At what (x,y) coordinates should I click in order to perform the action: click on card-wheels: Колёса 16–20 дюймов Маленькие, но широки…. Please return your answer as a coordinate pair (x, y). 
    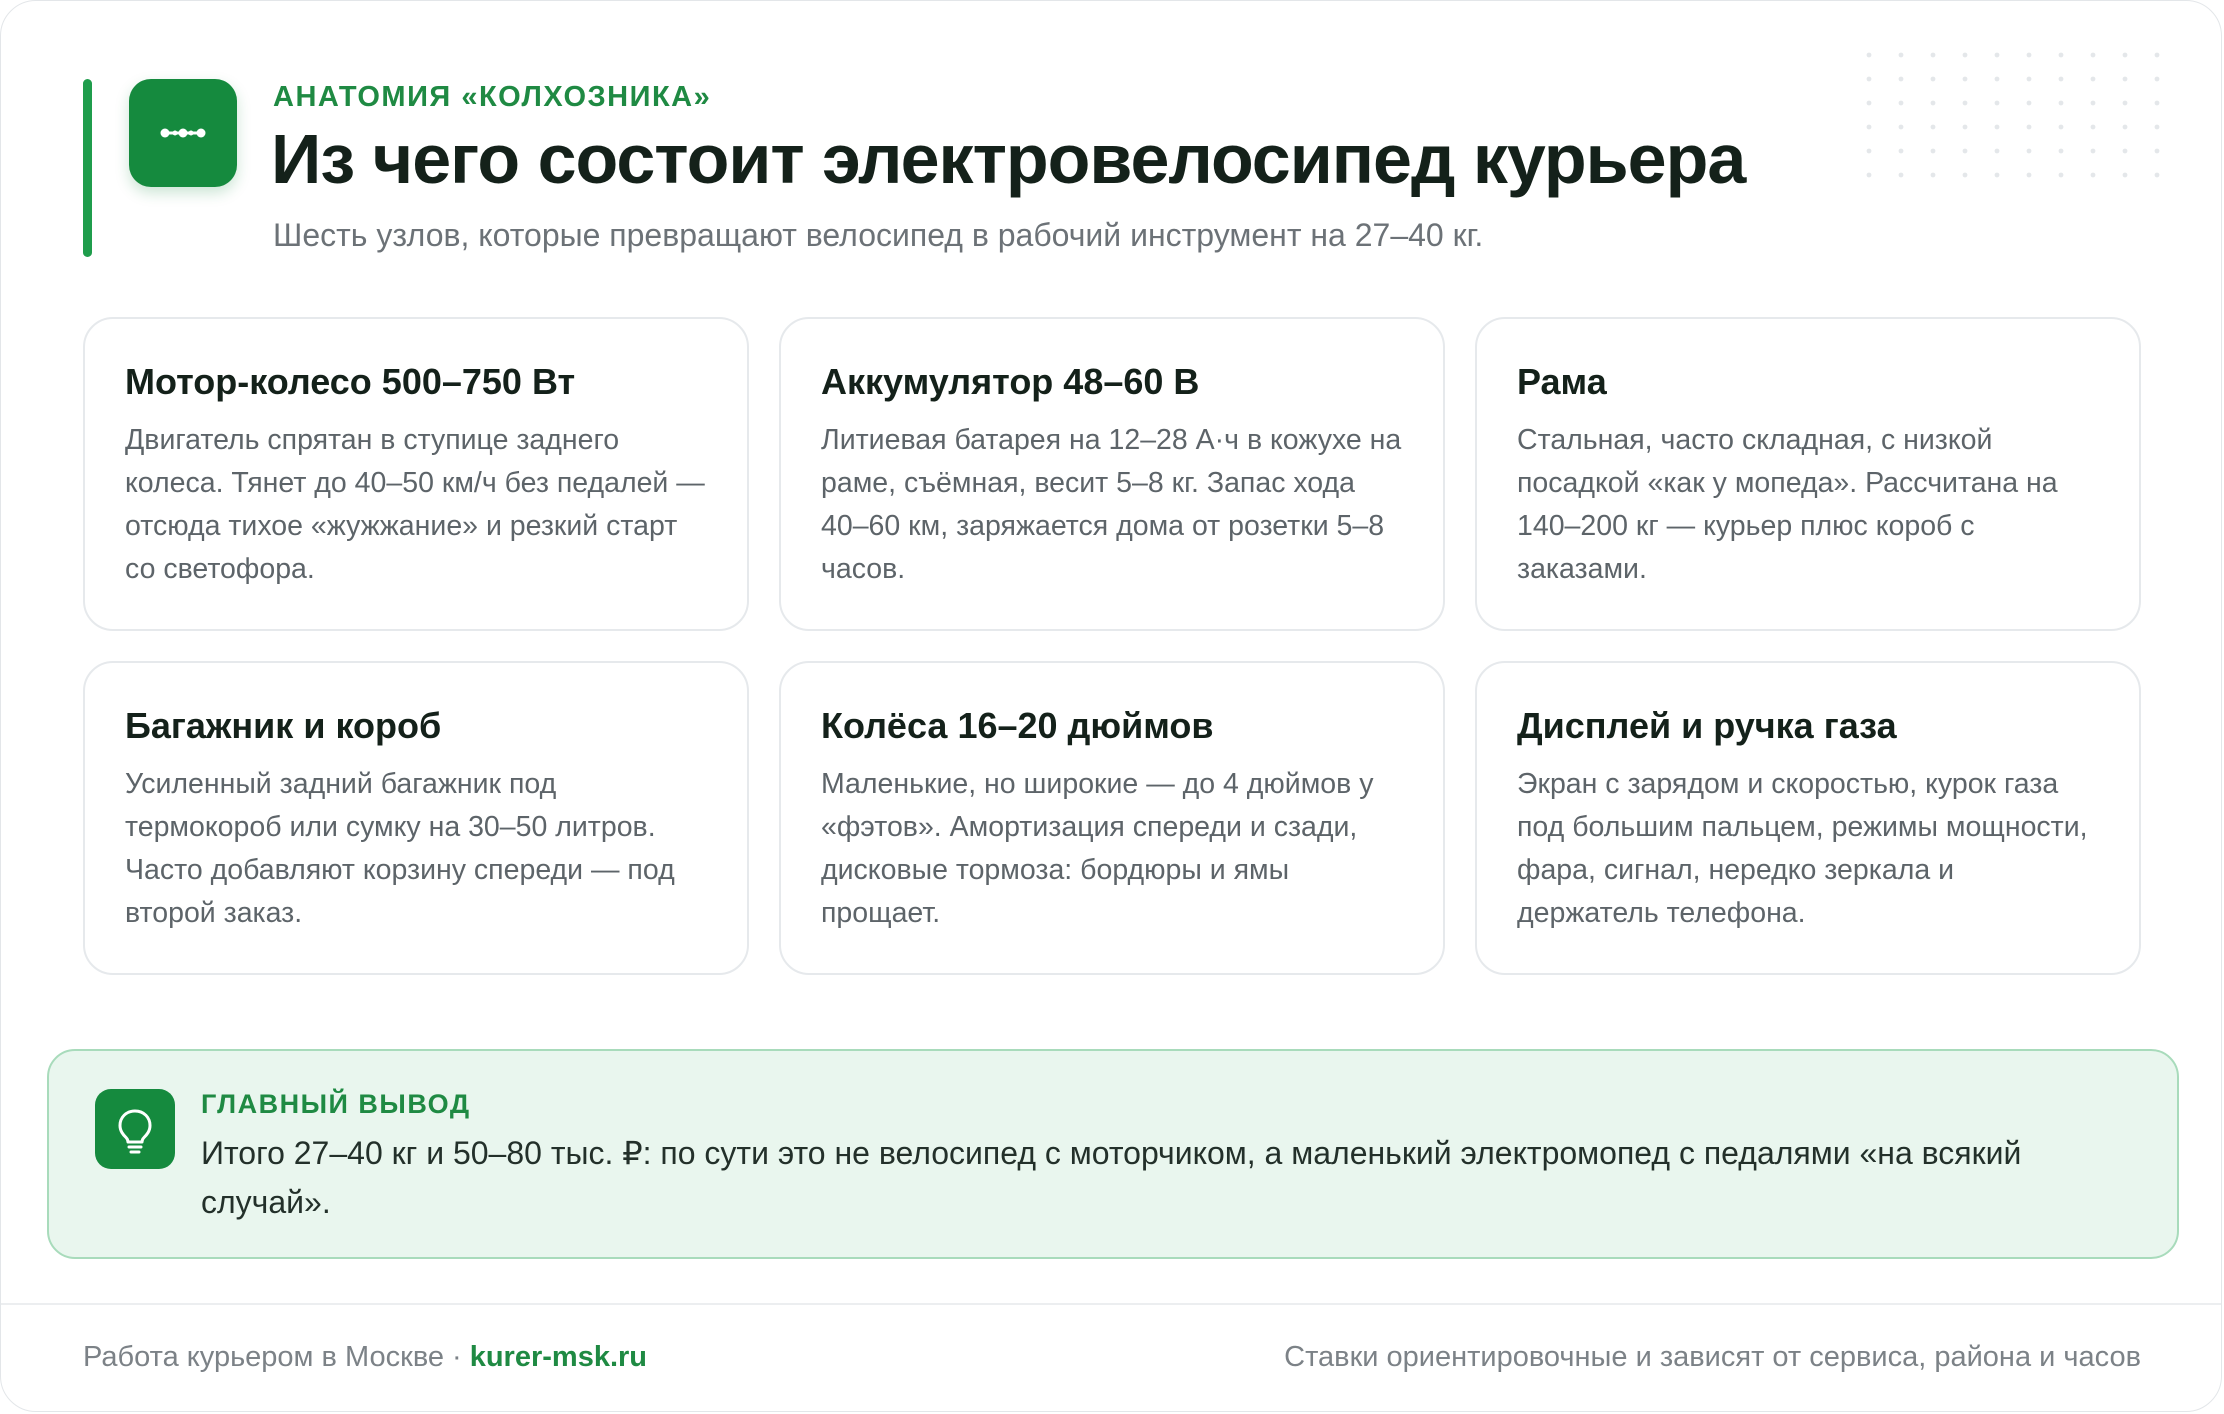
    Looking at the image, I should click on (1112, 818).